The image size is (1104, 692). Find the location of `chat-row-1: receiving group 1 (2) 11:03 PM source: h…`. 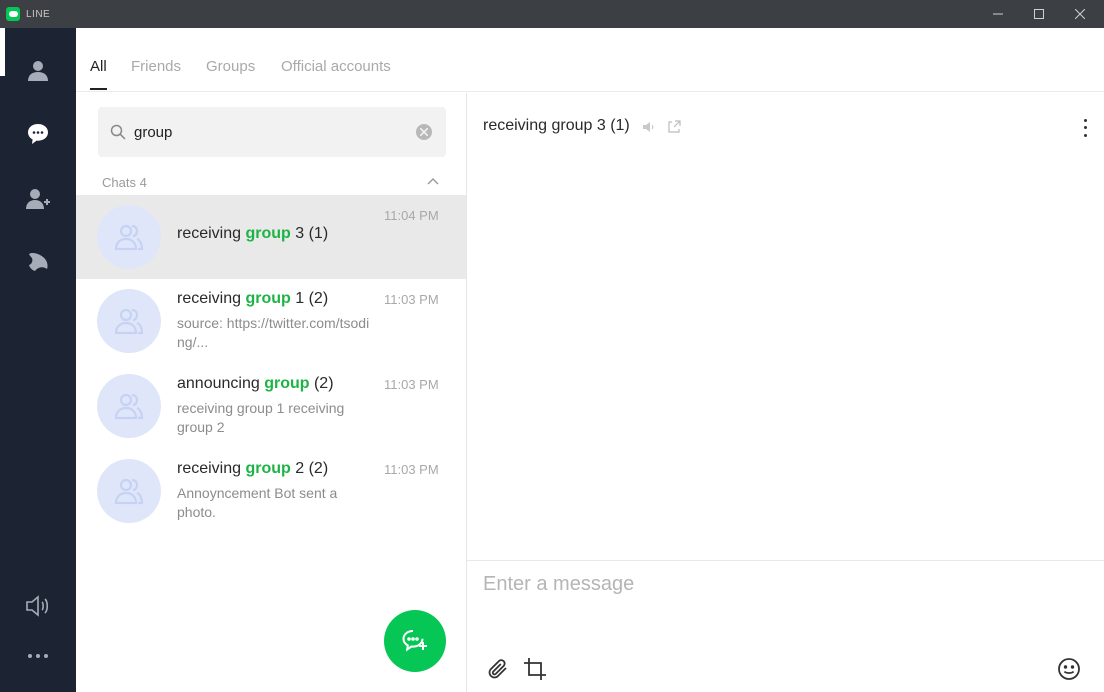

chat-row-1: receiving group 1 (2) 11:03 PM source: h… is located at coordinates (271, 321).